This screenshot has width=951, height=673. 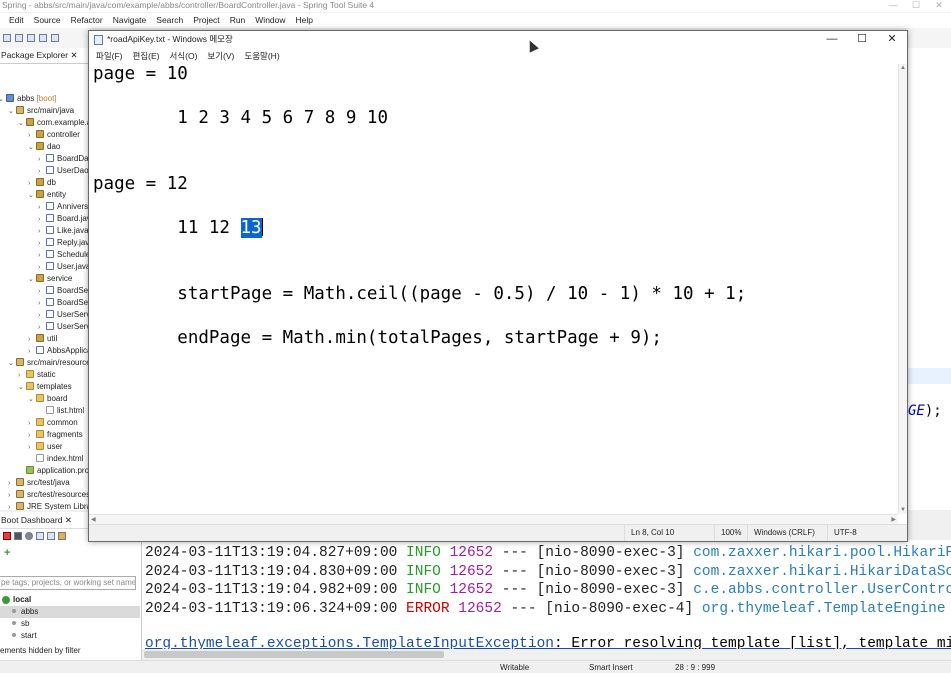 I want to click on undo-icon, so click(x=43, y=38).